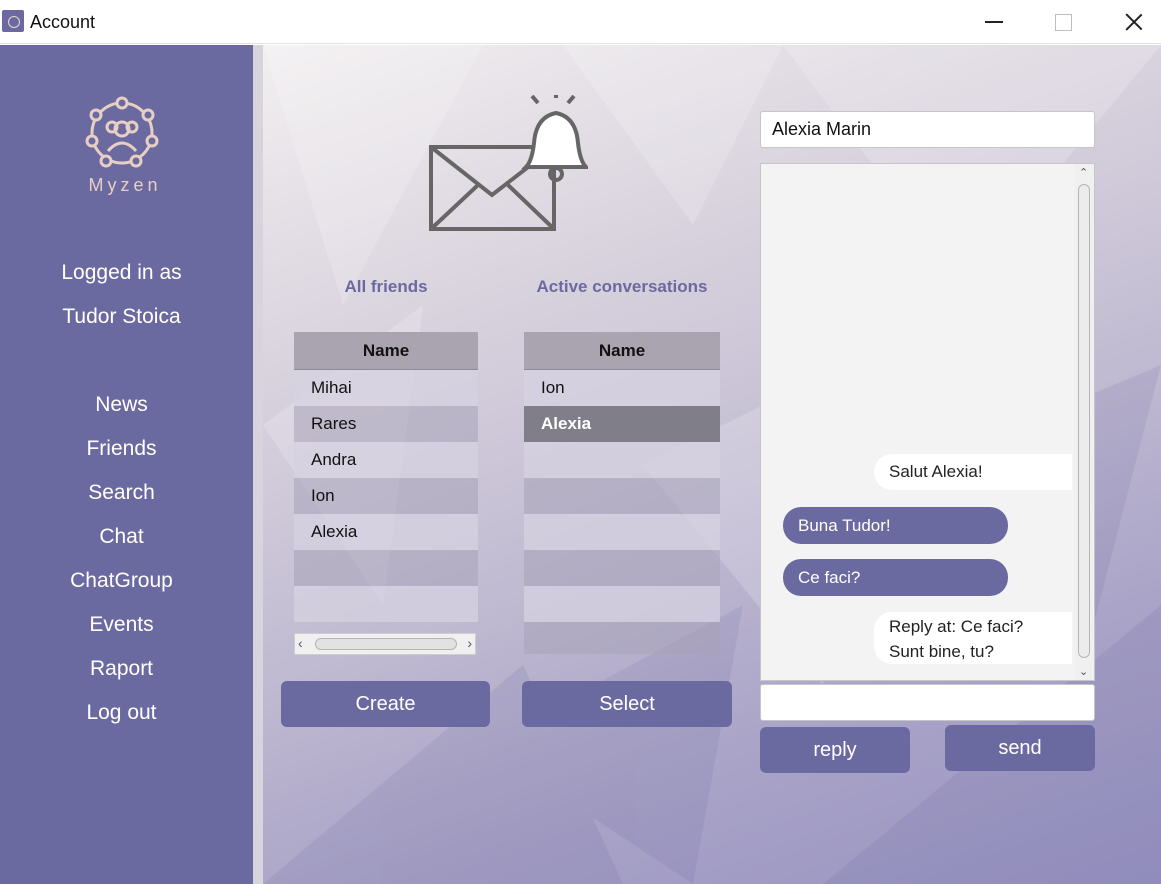 The width and height of the screenshot is (1161, 884). What do you see at coordinates (121, 713) in the screenshot?
I see `nav-logout: Log out` at bounding box center [121, 713].